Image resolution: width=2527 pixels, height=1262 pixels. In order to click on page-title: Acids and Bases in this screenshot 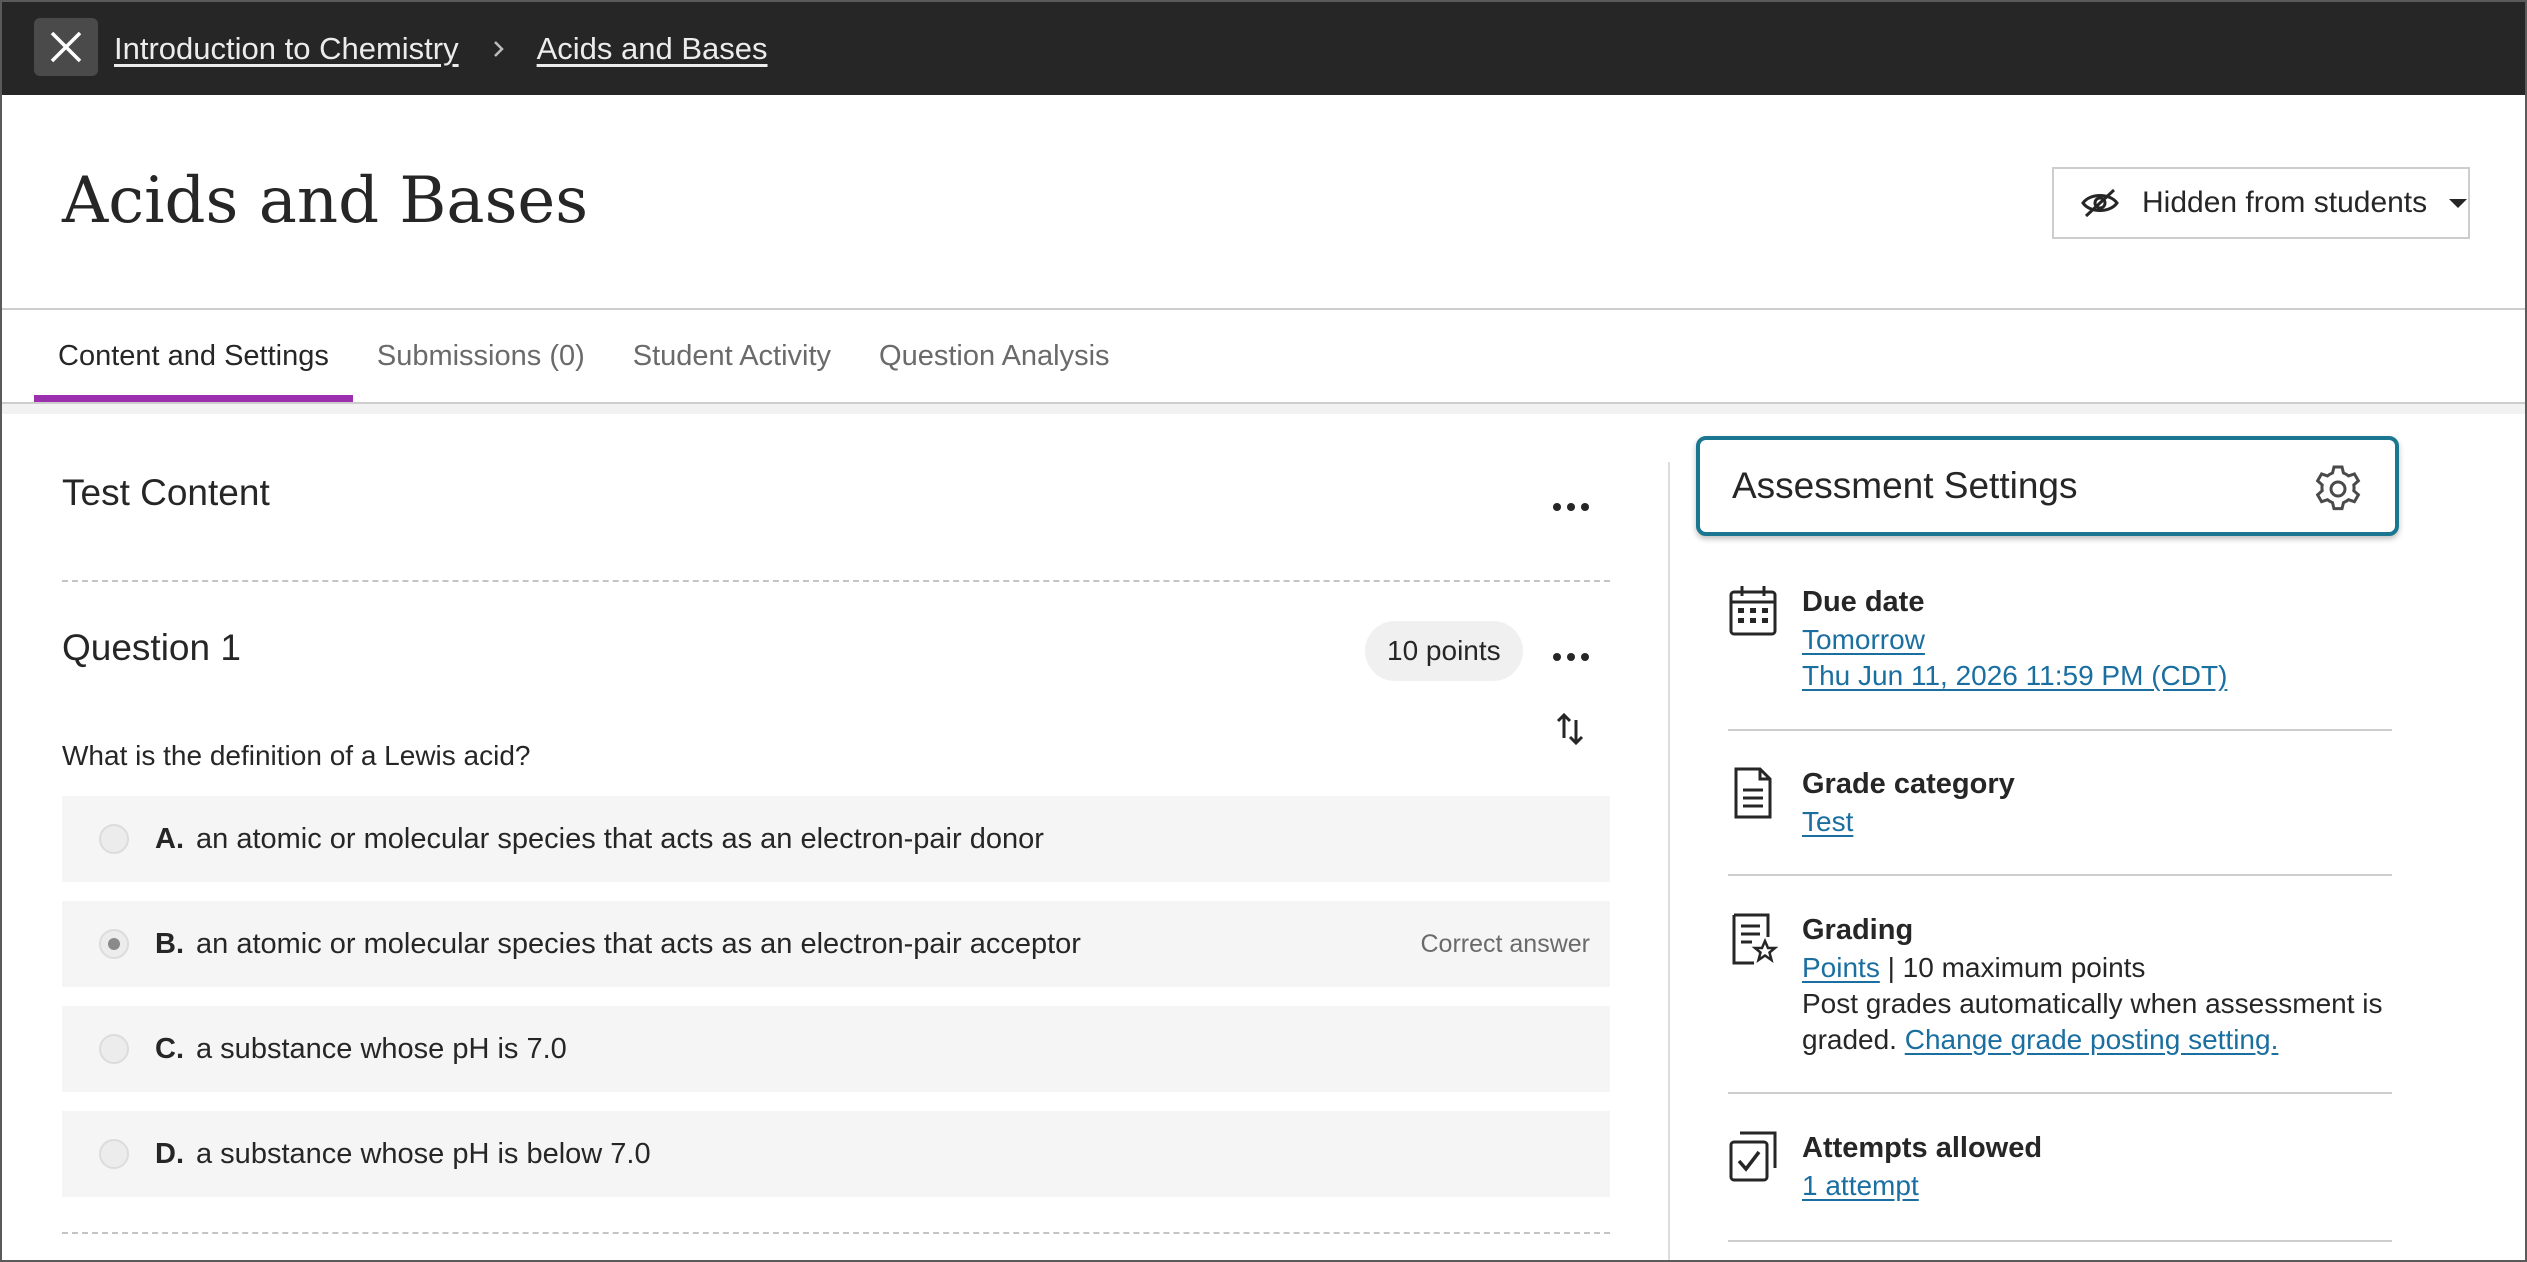, I will do `click(325, 201)`.